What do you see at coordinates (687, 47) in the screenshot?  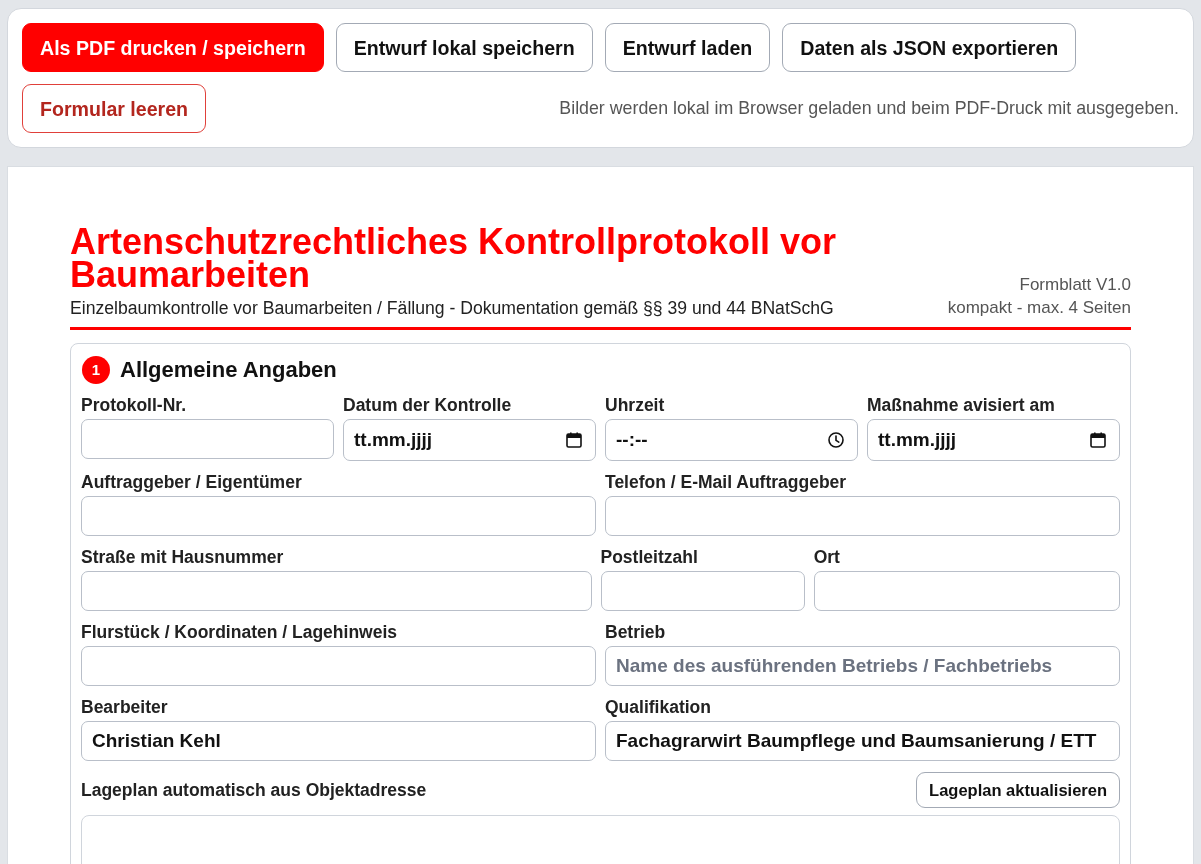 I see `toolbar-button: Entwurf laden` at bounding box center [687, 47].